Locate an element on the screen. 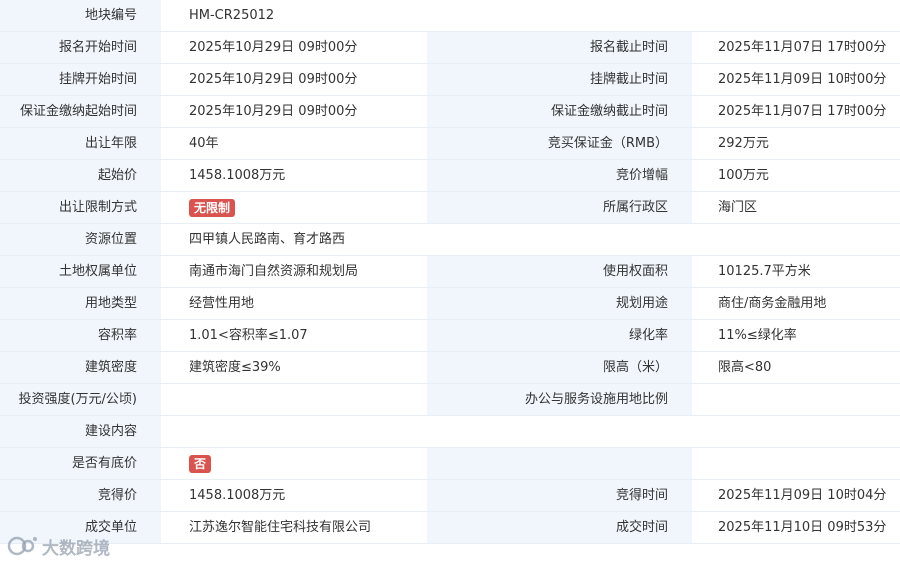  field-label: 竞得价 is located at coordinates (80, 496).